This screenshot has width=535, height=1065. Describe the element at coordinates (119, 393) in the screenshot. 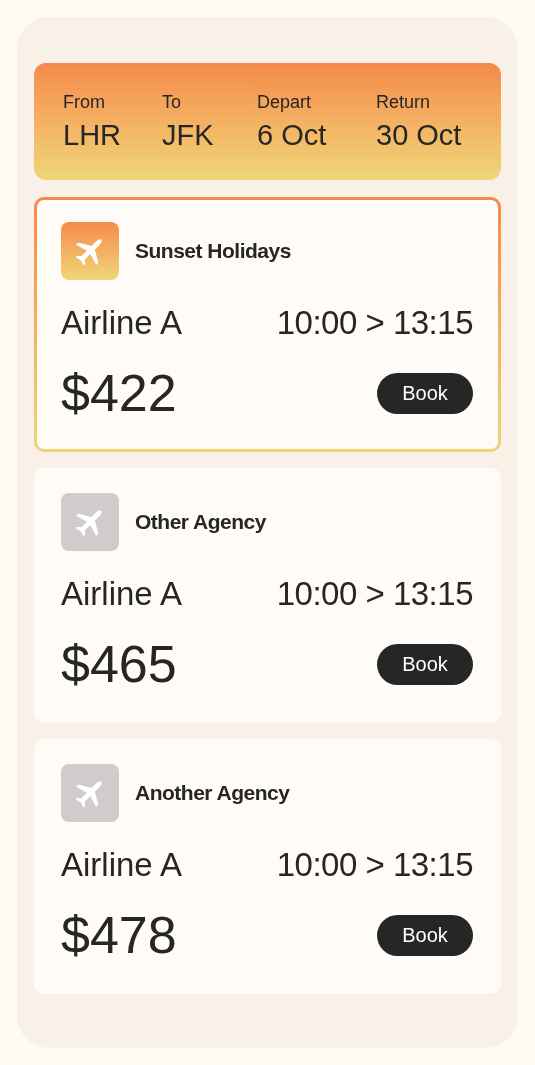

I see `price: $422` at that location.